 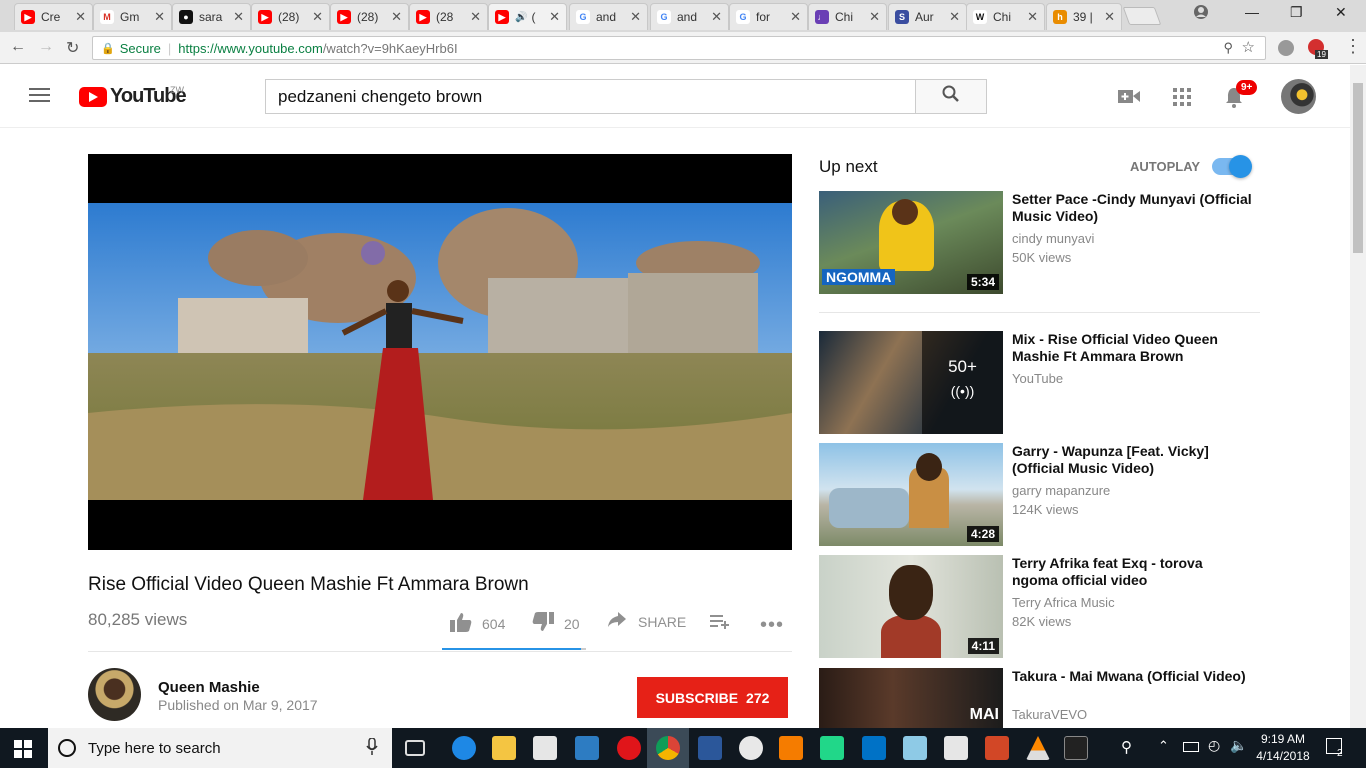 I want to click on mail-icon, so click(x=545, y=748).